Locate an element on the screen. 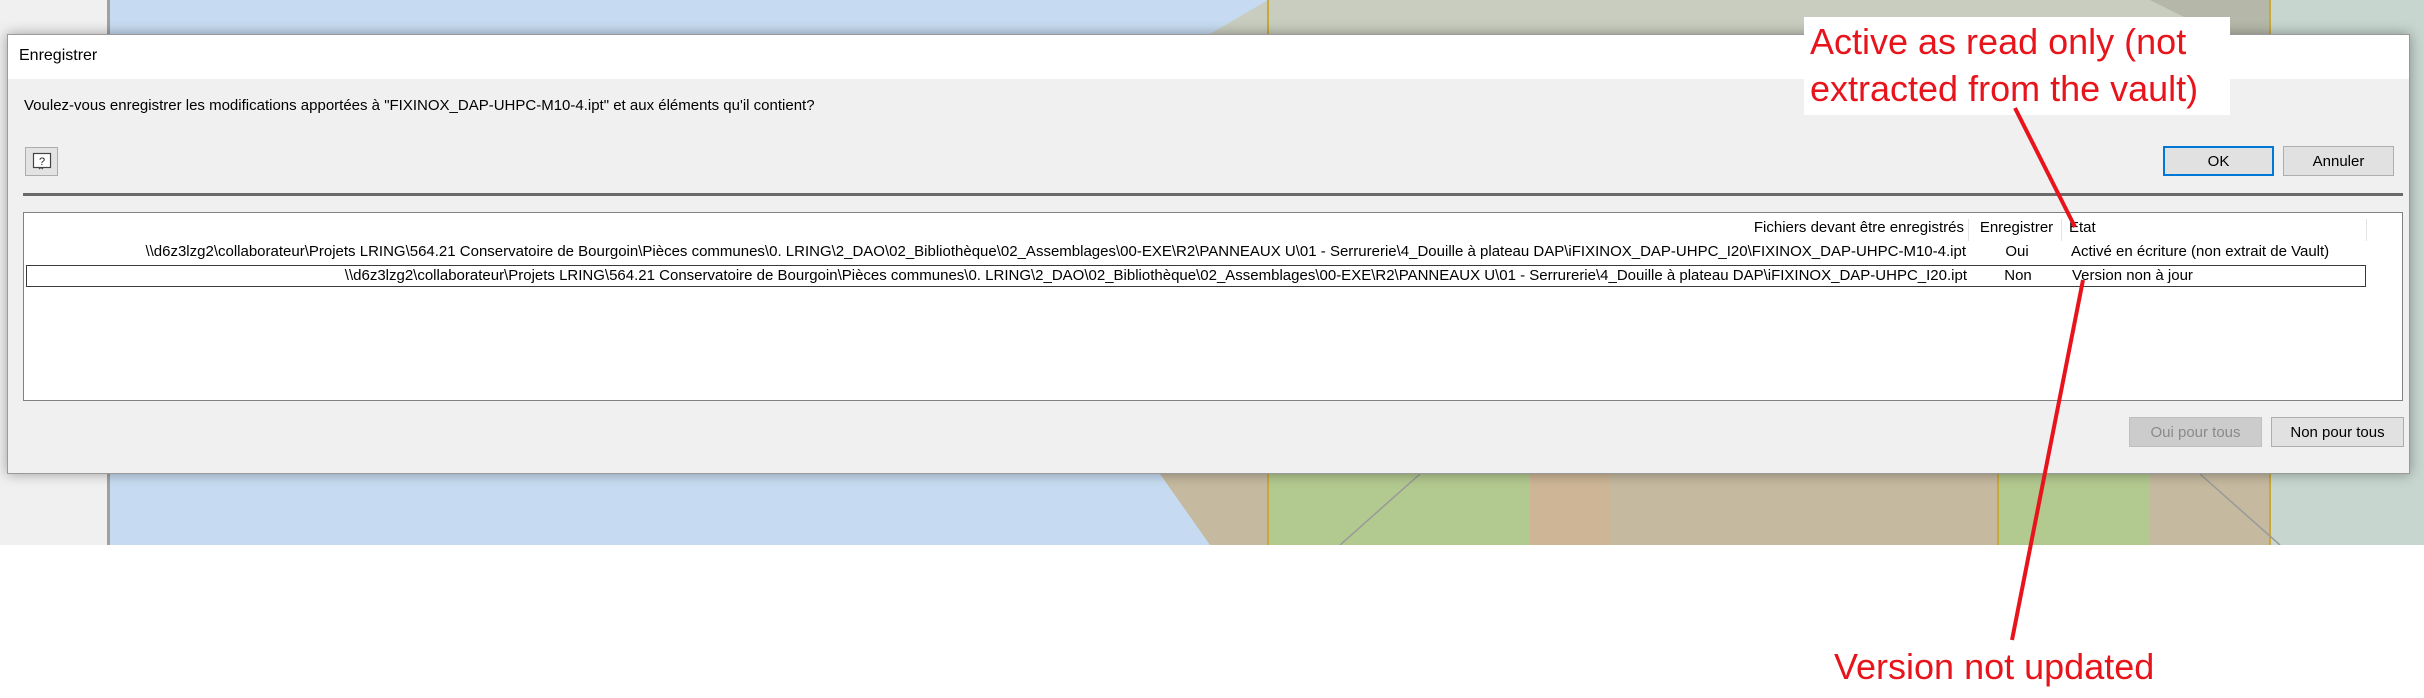  file-state-cell: Version non à jour is located at coordinates (2132, 275).